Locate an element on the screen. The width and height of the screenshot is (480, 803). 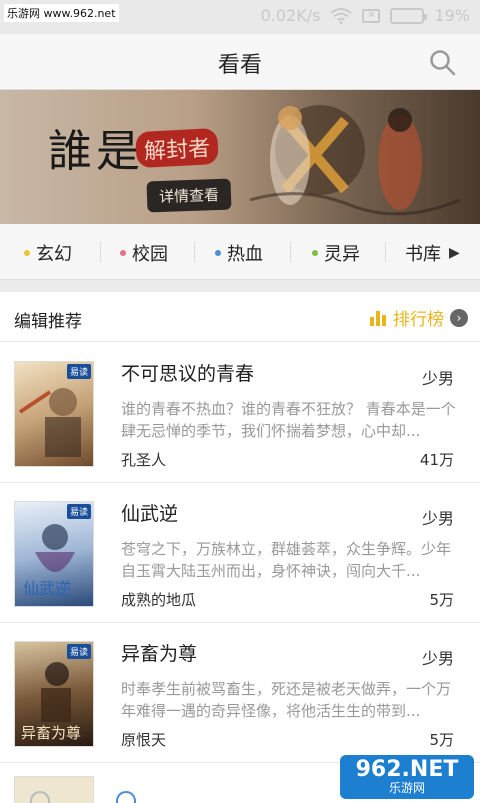
book-cover: 异畜为尊 易读 is located at coordinates (54, 694).